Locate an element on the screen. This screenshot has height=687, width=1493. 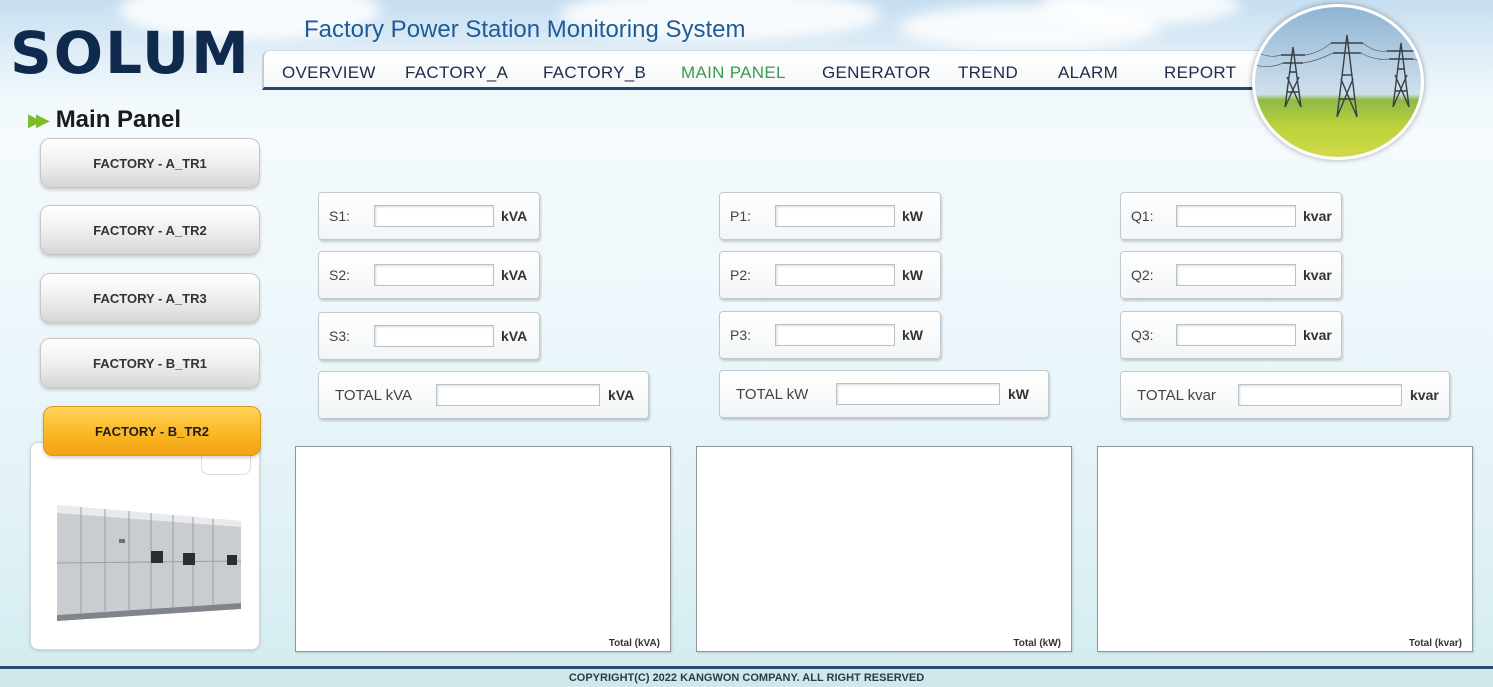
field-total-kw: TOTAL kW kW is located at coordinates (884, 394).